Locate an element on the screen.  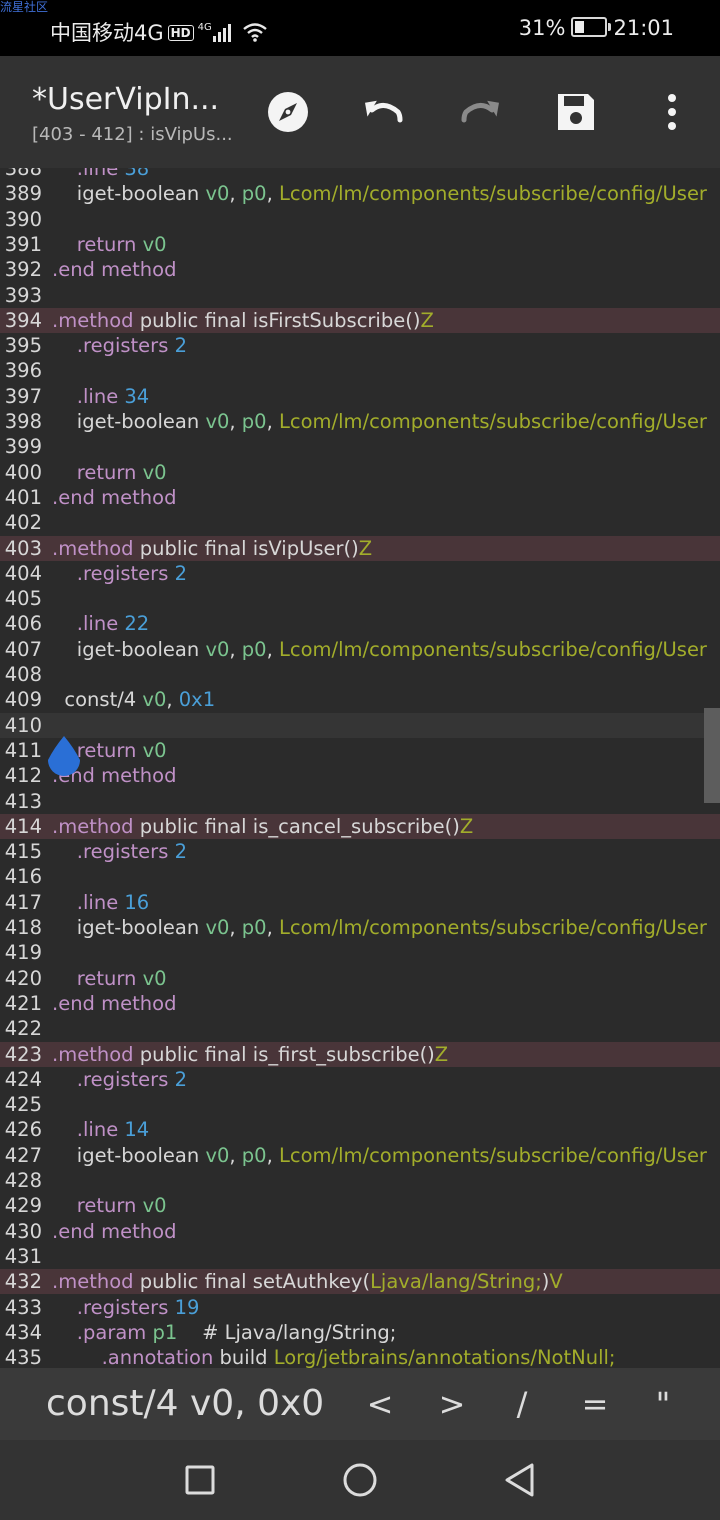
line-number: 419 is located at coordinates (23, 953).